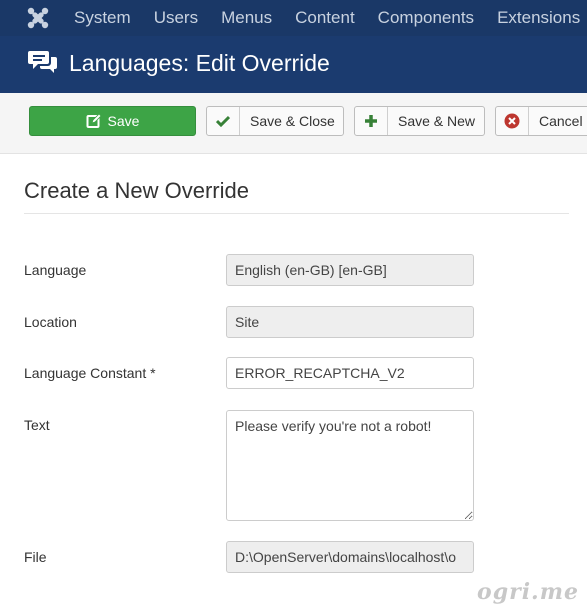  Describe the element at coordinates (246, 18) in the screenshot. I see `nav-item-menus: Menus` at that location.